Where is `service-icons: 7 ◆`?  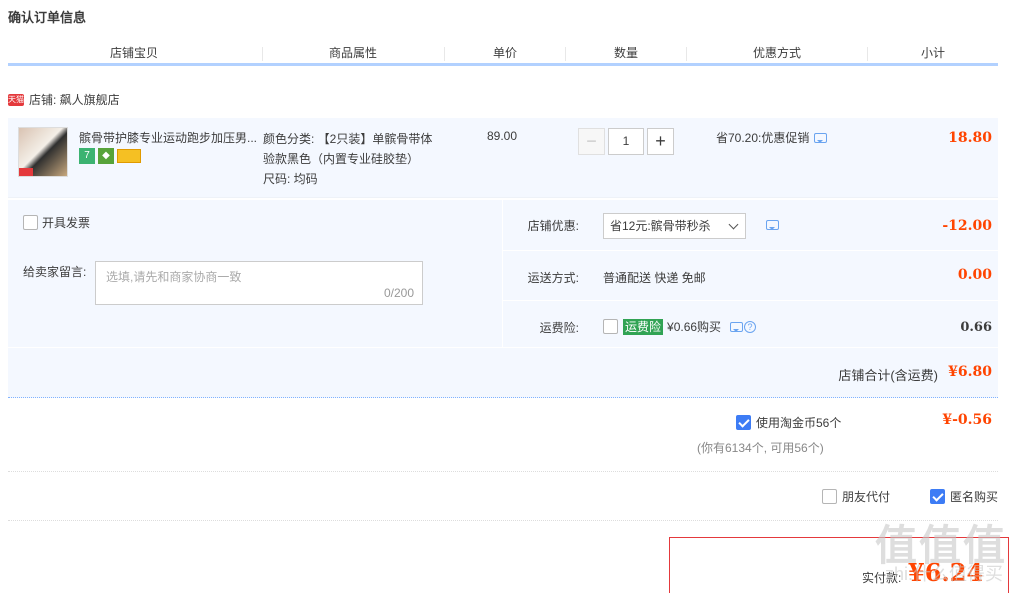
service-icons: 7 ◆ is located at coordinates (110, 156).